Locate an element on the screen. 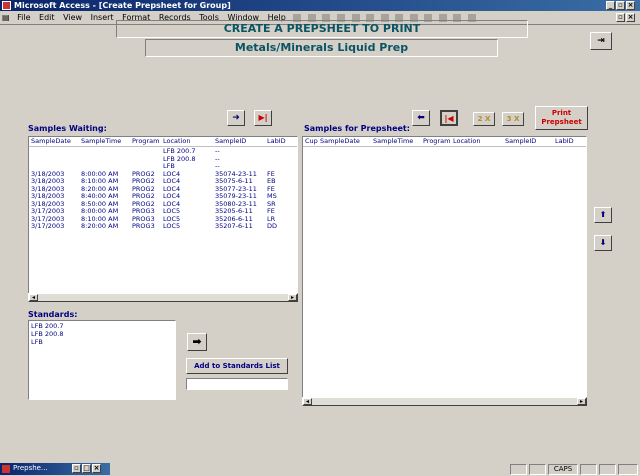 The width and height of the screenshot is (640, 476). arrow-down-icon: ⬇ is located at coordinates (603, 242).